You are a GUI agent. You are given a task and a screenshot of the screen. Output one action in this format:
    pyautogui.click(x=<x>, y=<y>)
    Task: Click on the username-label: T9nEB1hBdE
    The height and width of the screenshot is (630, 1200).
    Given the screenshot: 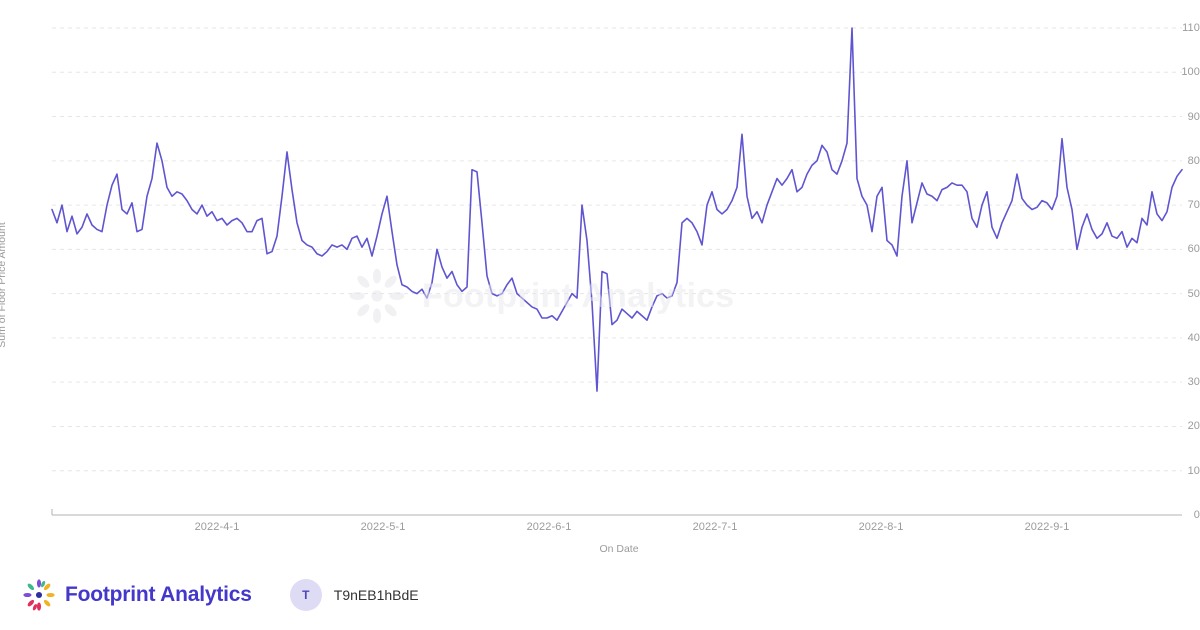 What is the action you would take?
    pyautogui.click(x=376, y=595)
    